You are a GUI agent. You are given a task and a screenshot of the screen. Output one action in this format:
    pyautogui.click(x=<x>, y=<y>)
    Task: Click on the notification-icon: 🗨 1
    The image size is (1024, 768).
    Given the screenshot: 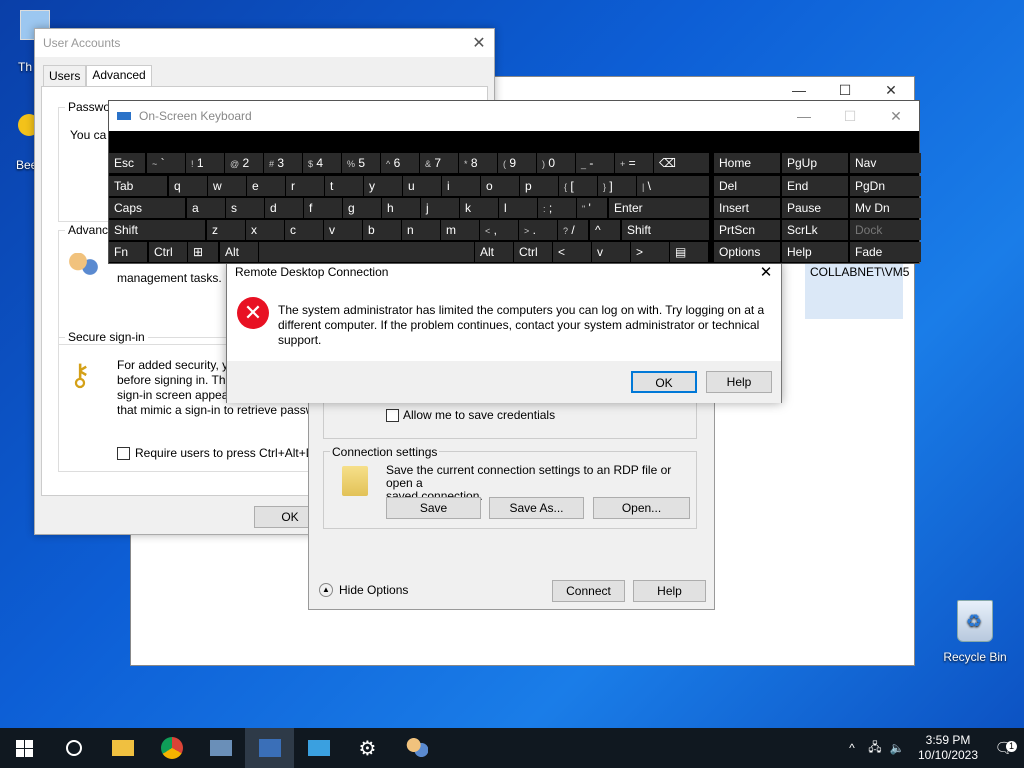 What is the action you would take?
    pyautogui.click(x=1004, y=748)
    